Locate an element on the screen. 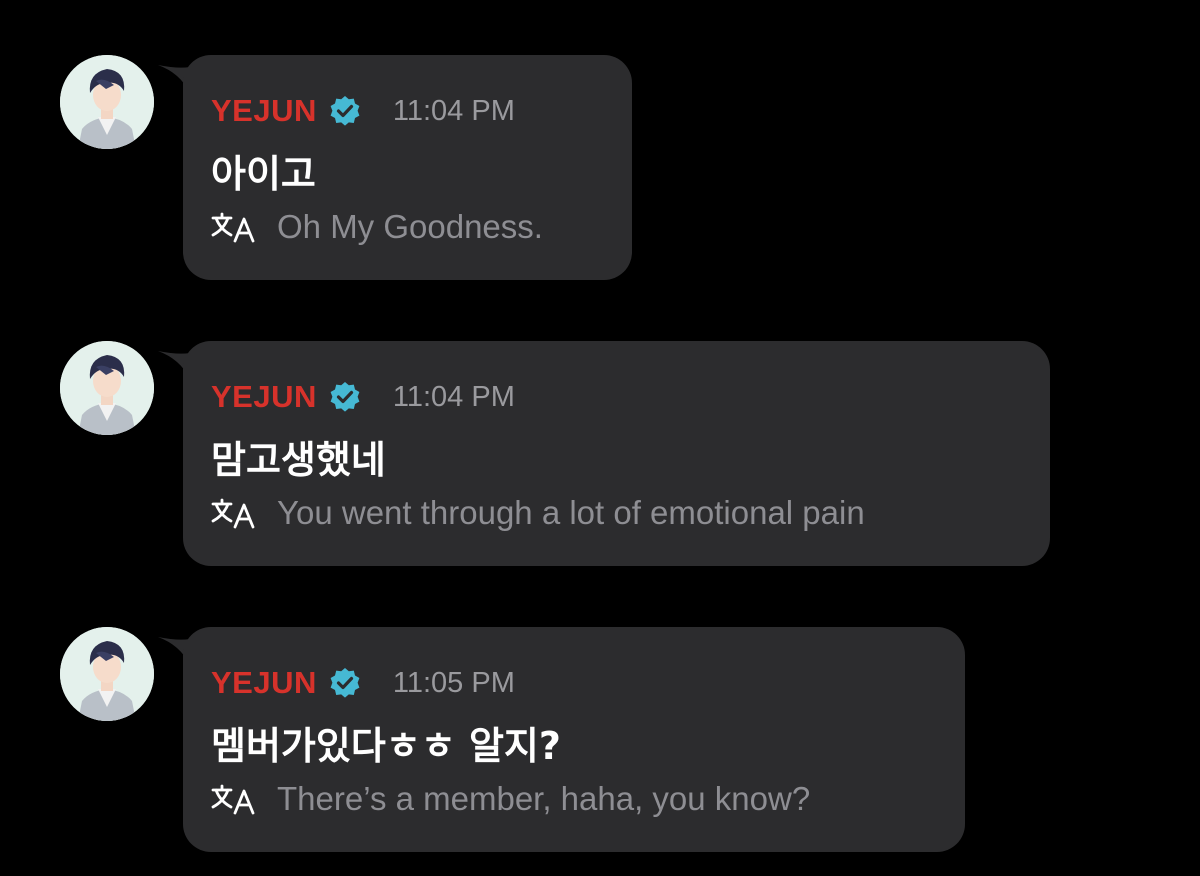 The width and height of the screenshot is (1200, 876). translation-row: You went through a lot of emotional pain is located at coordinates (538, 513).